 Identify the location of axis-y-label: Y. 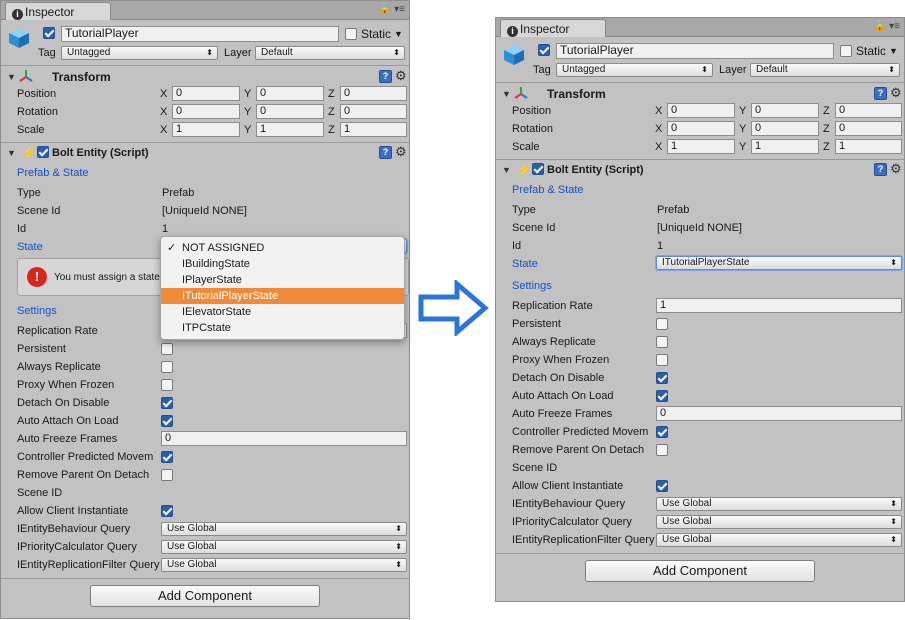
(743, 147).